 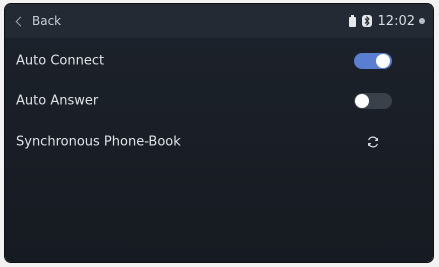 What do you see at coordinates (396, 21) in the screenshot?
I see `clock-time: 12:02` at bounding box center [396, 21].